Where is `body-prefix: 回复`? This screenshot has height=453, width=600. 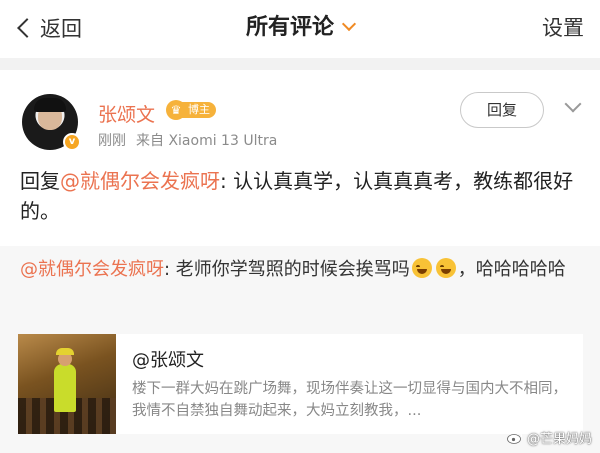
body-prefix: 回复 is located at coordinates (40, 181).